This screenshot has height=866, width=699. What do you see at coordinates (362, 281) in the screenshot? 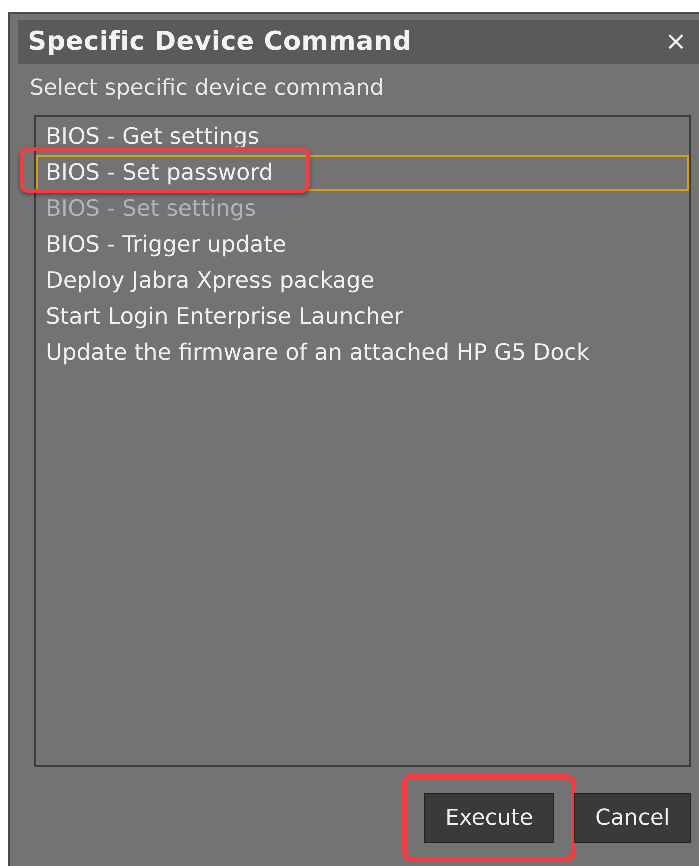
I see `command-item: Deploy Jabra Xpress package` at bounding box center [362, 281].